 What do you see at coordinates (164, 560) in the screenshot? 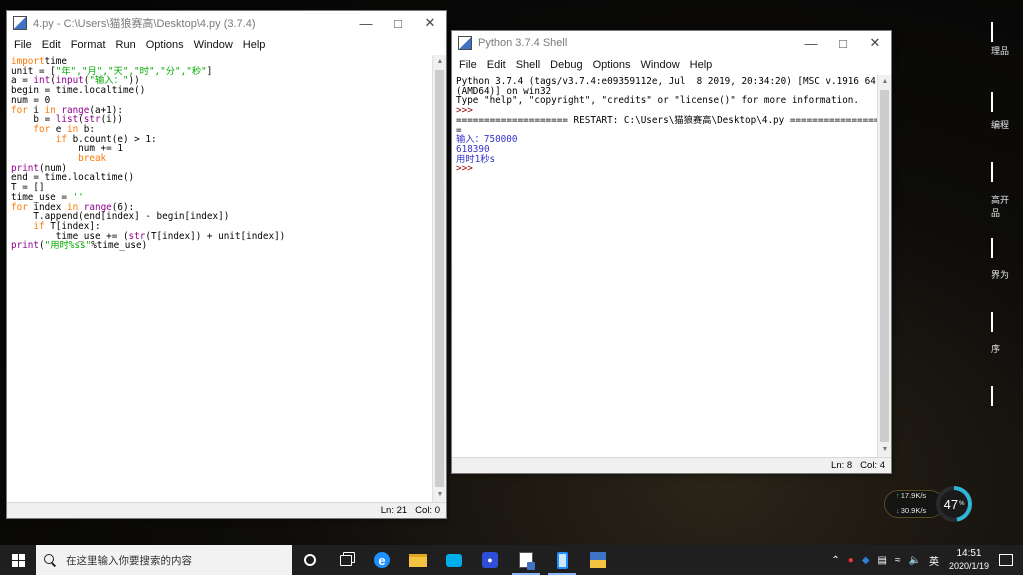
I see `taskbar-search: 在这里输入你要搜索的内容` at bounding box center [164, 560].